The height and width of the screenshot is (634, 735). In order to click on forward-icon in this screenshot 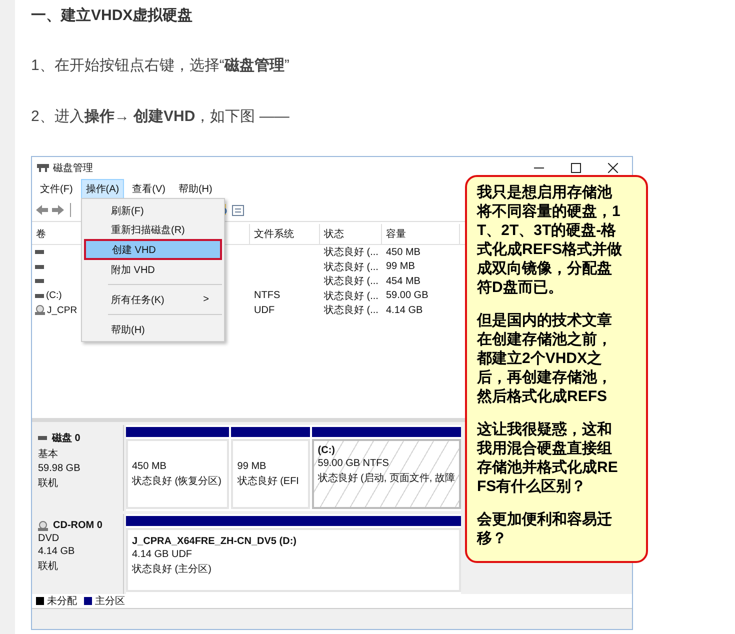, I will do `click(58, 210)`.